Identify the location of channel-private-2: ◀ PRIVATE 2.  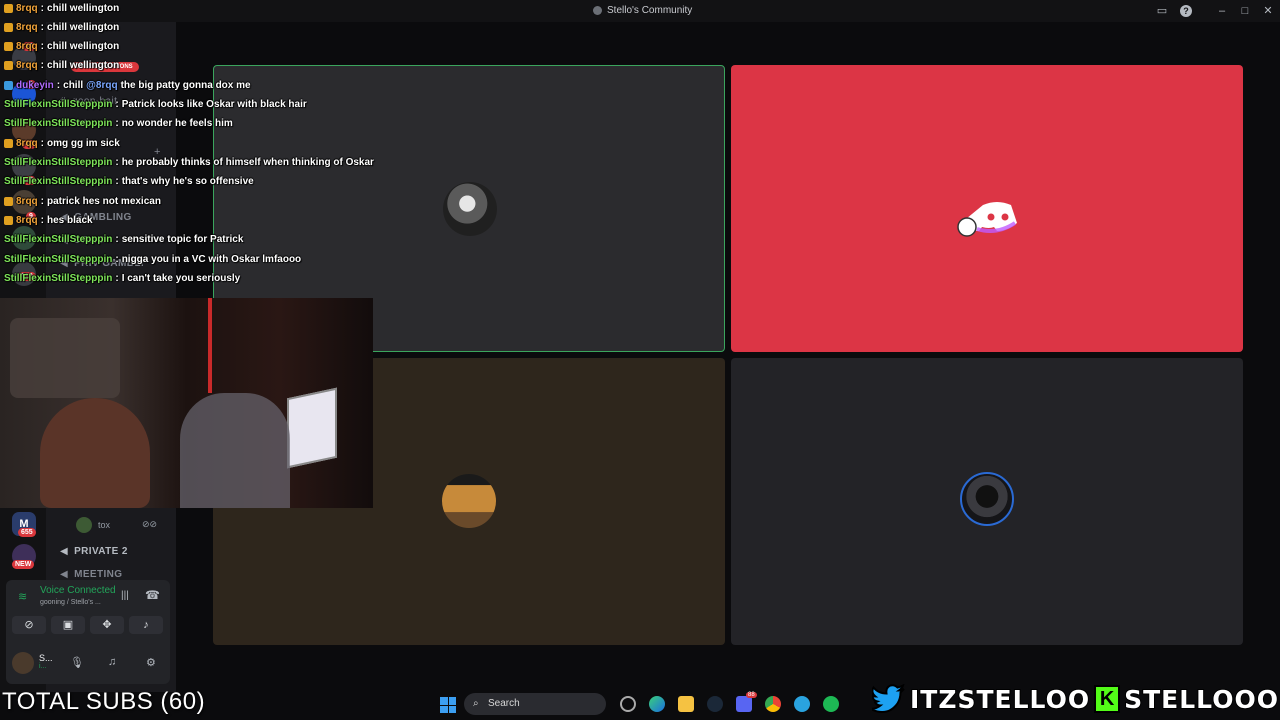
(94, 551).